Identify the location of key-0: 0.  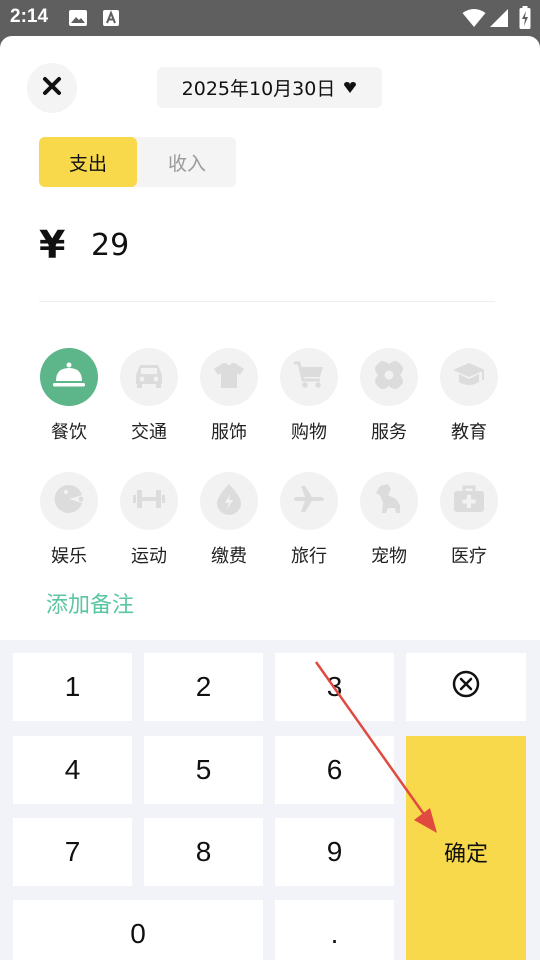
(138, 930).